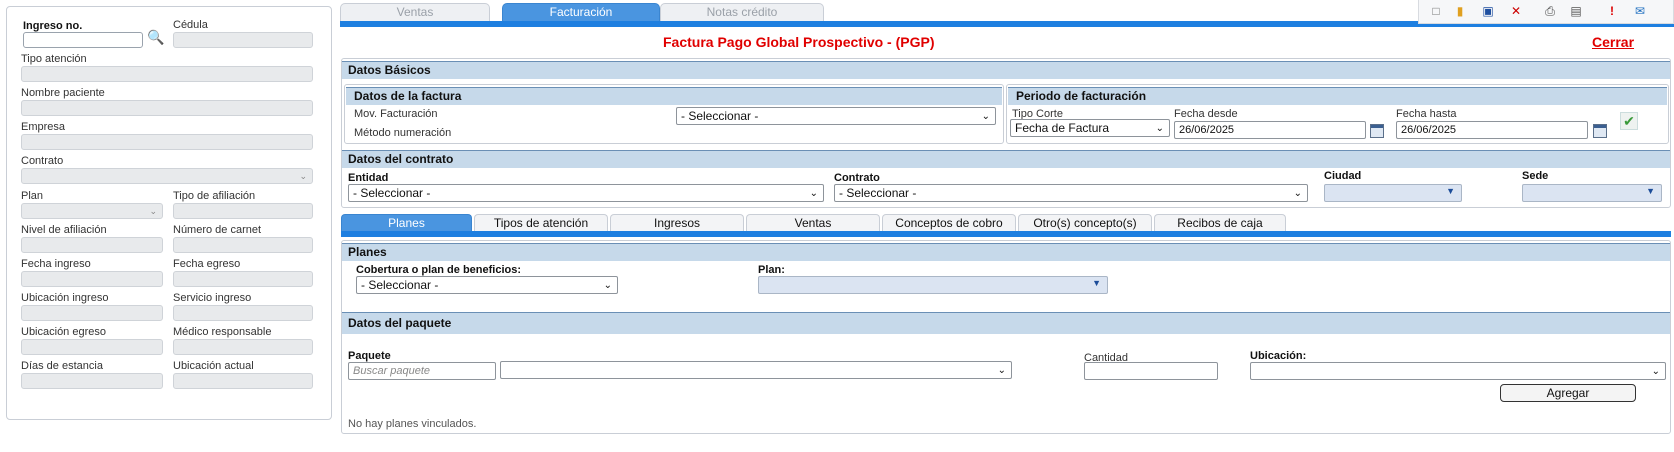 The image size is (1674, 452). Describe the element at coordinates (92, 347) in the screenshot. I see `ubicacion-egreso-field` at that location.